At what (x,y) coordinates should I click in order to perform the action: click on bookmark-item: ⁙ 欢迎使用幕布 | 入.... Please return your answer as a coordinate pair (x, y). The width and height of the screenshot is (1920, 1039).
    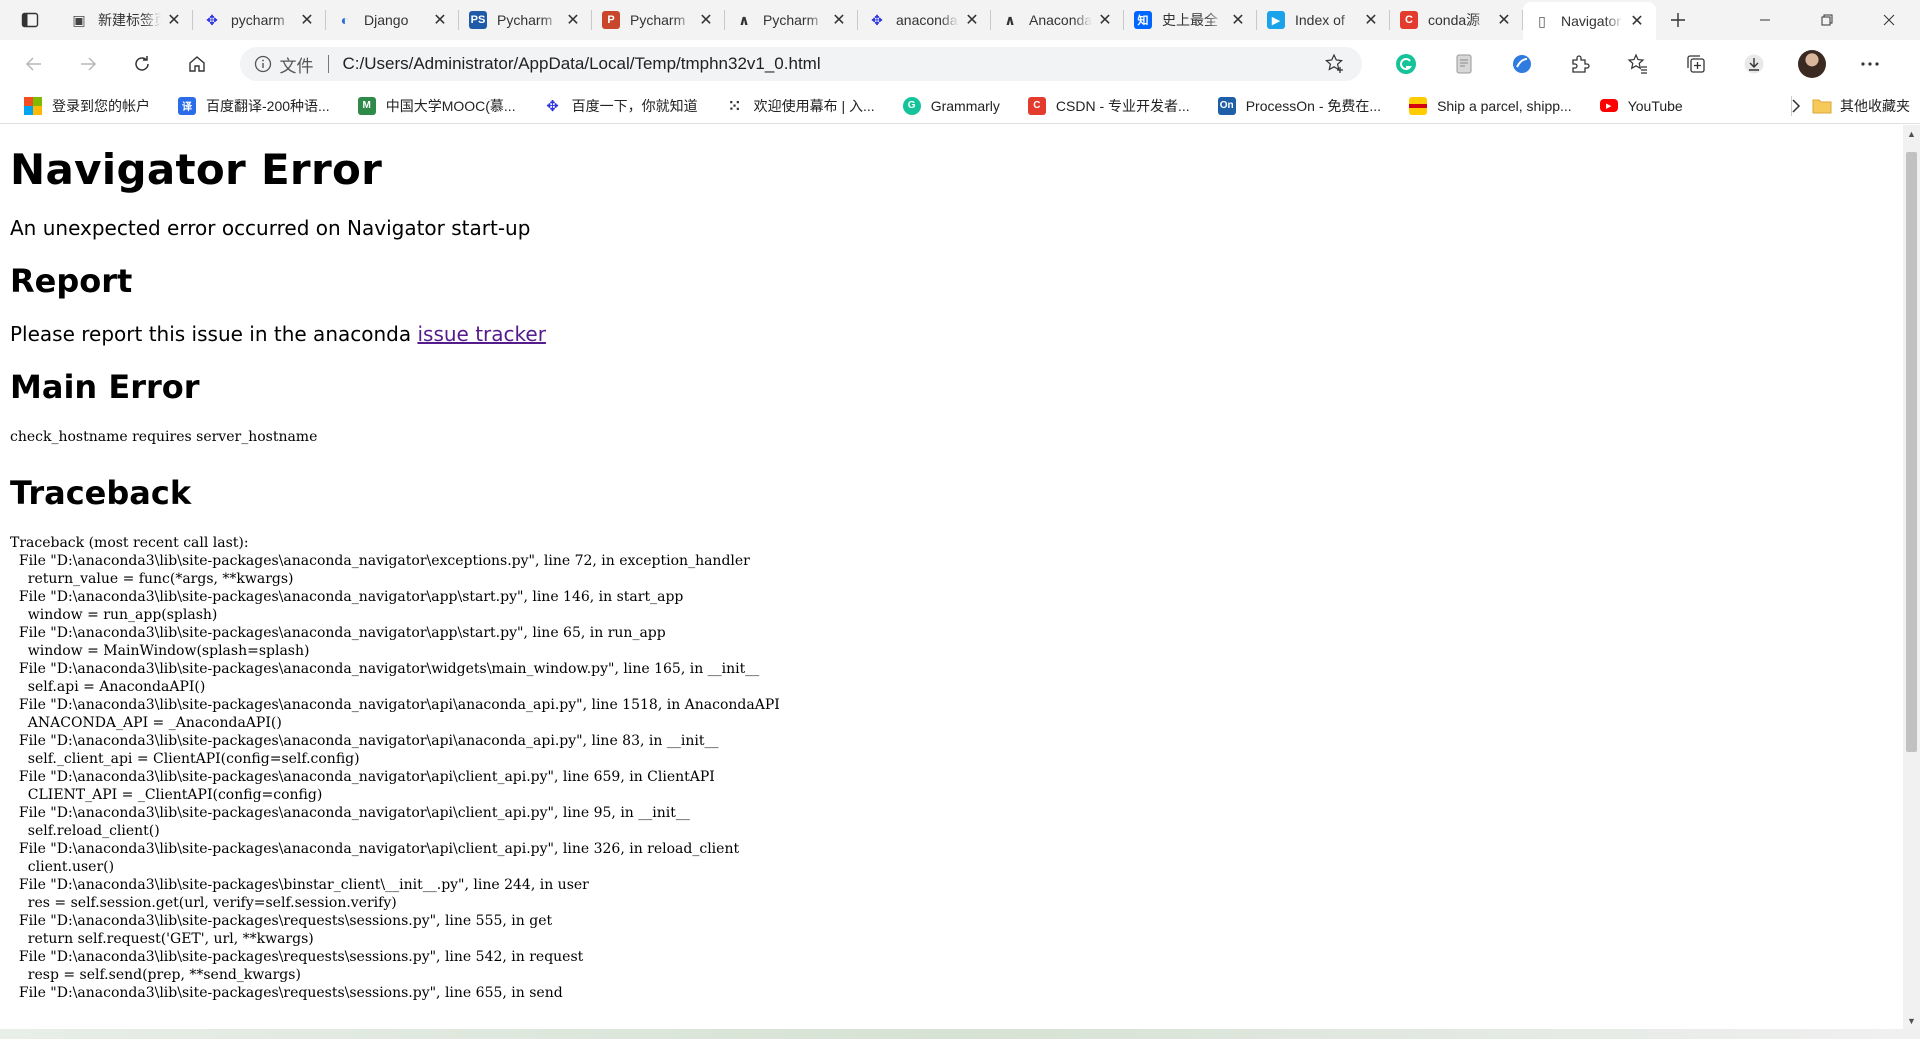
    Looking at the image, I should click on (800, 106).